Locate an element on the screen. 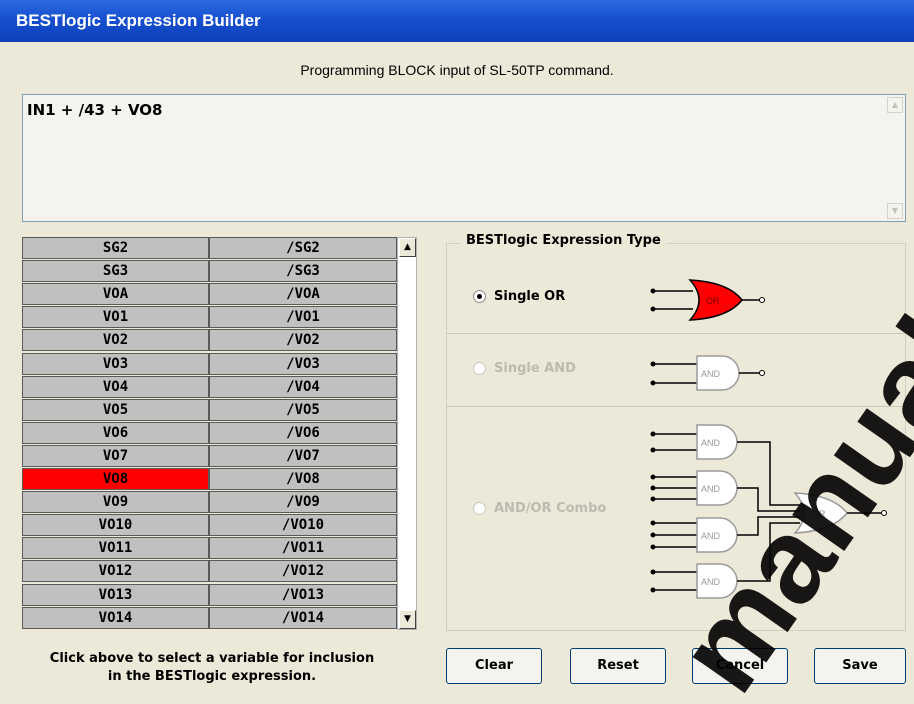  cancel-button: Cancel is located at coordinates (740, 666).